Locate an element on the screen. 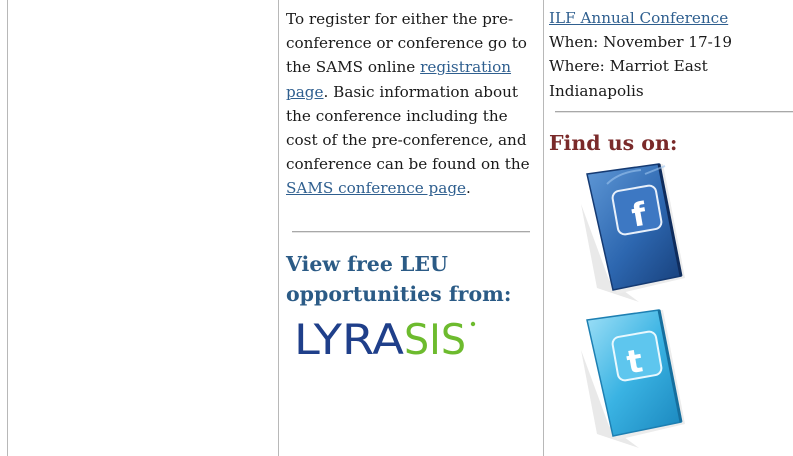 The height and width of the screenshot is (456, 793). leu-heading: View free LEU opportunities from: is located at coordinates (399, 279).